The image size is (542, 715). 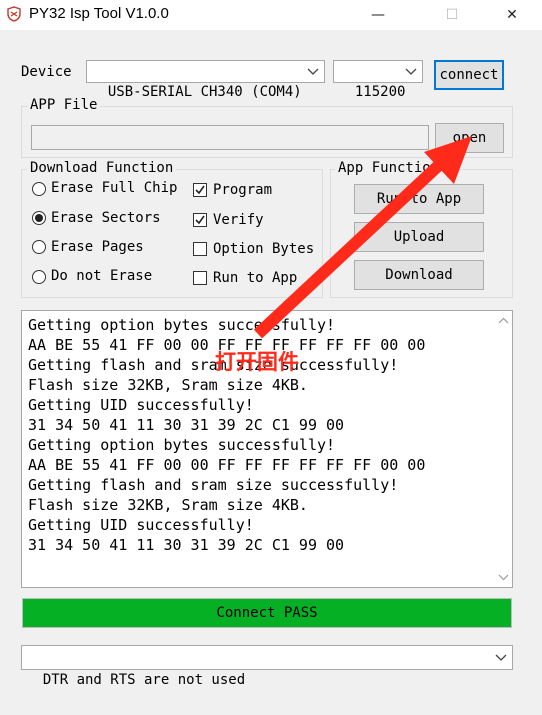 I want to click on upload-button: Upload, so click(x=419, y=237).